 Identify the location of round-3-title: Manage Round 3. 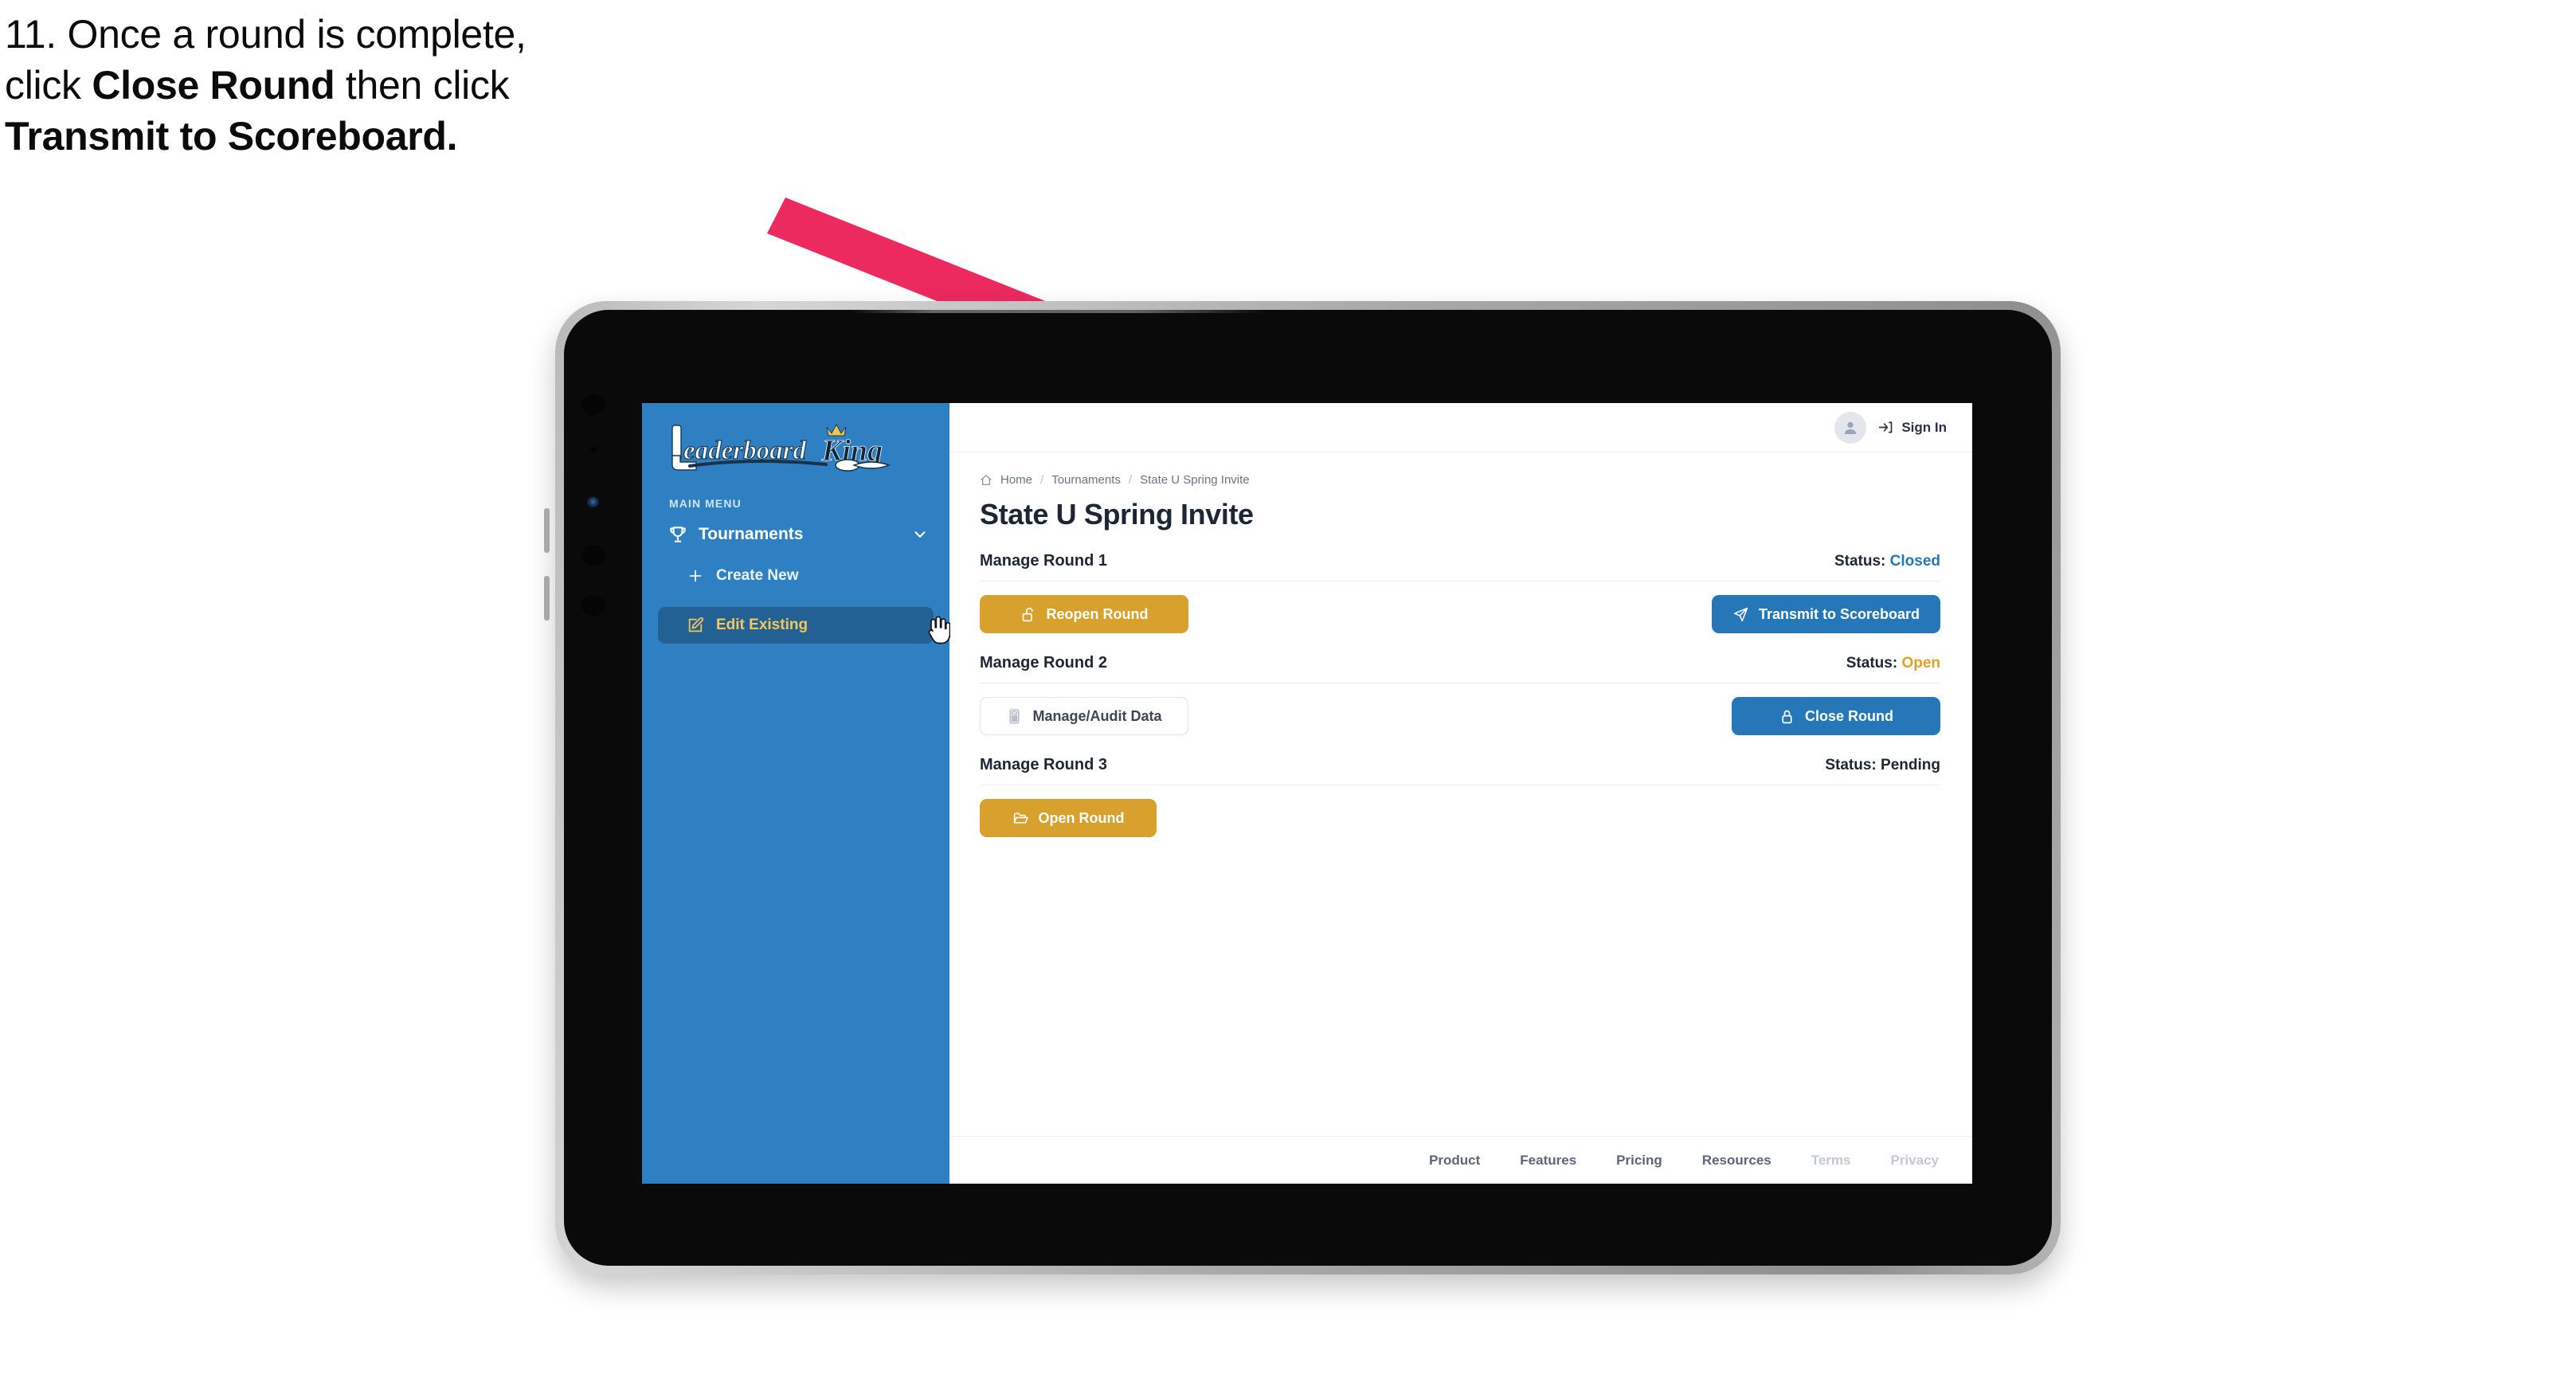
(1044, 764).